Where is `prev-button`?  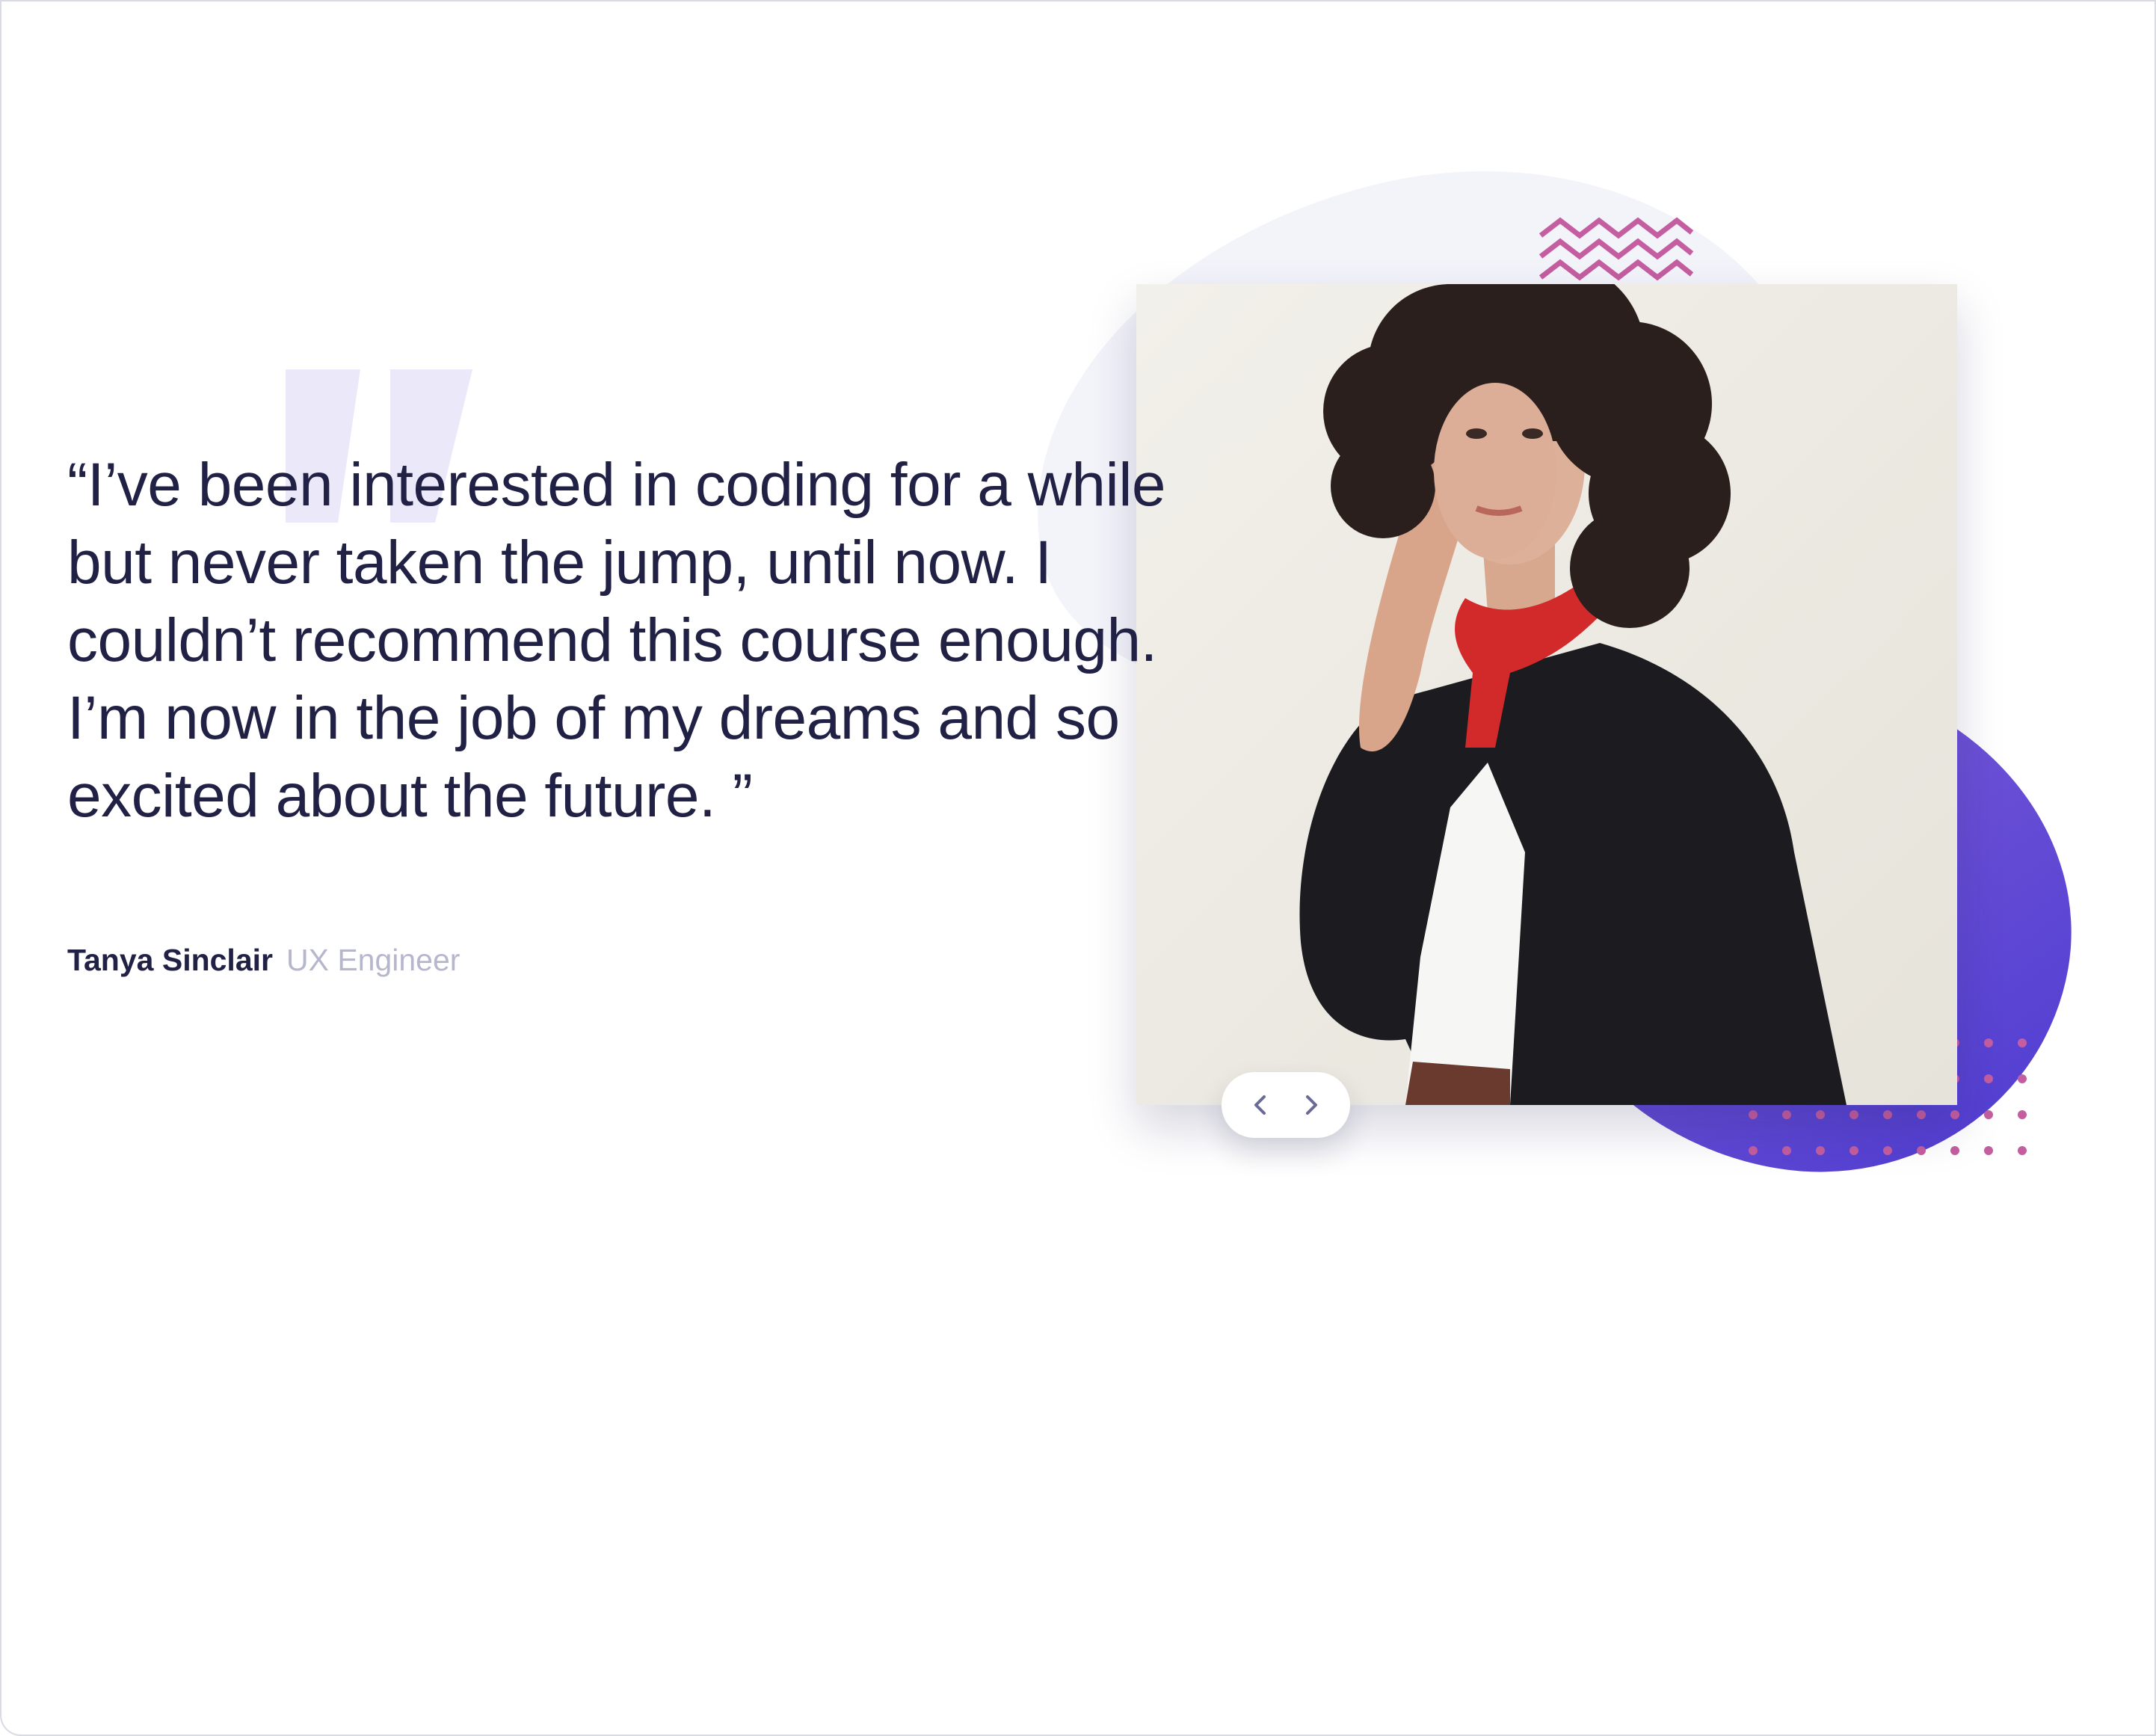
prev-button is located at coordinates (1260, 1105).